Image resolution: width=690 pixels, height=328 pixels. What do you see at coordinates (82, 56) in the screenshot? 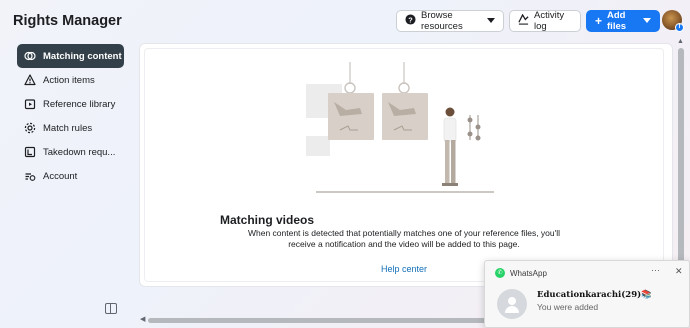
I see `sidebar-item-label: Matching content` at bounding box center [82, 56].